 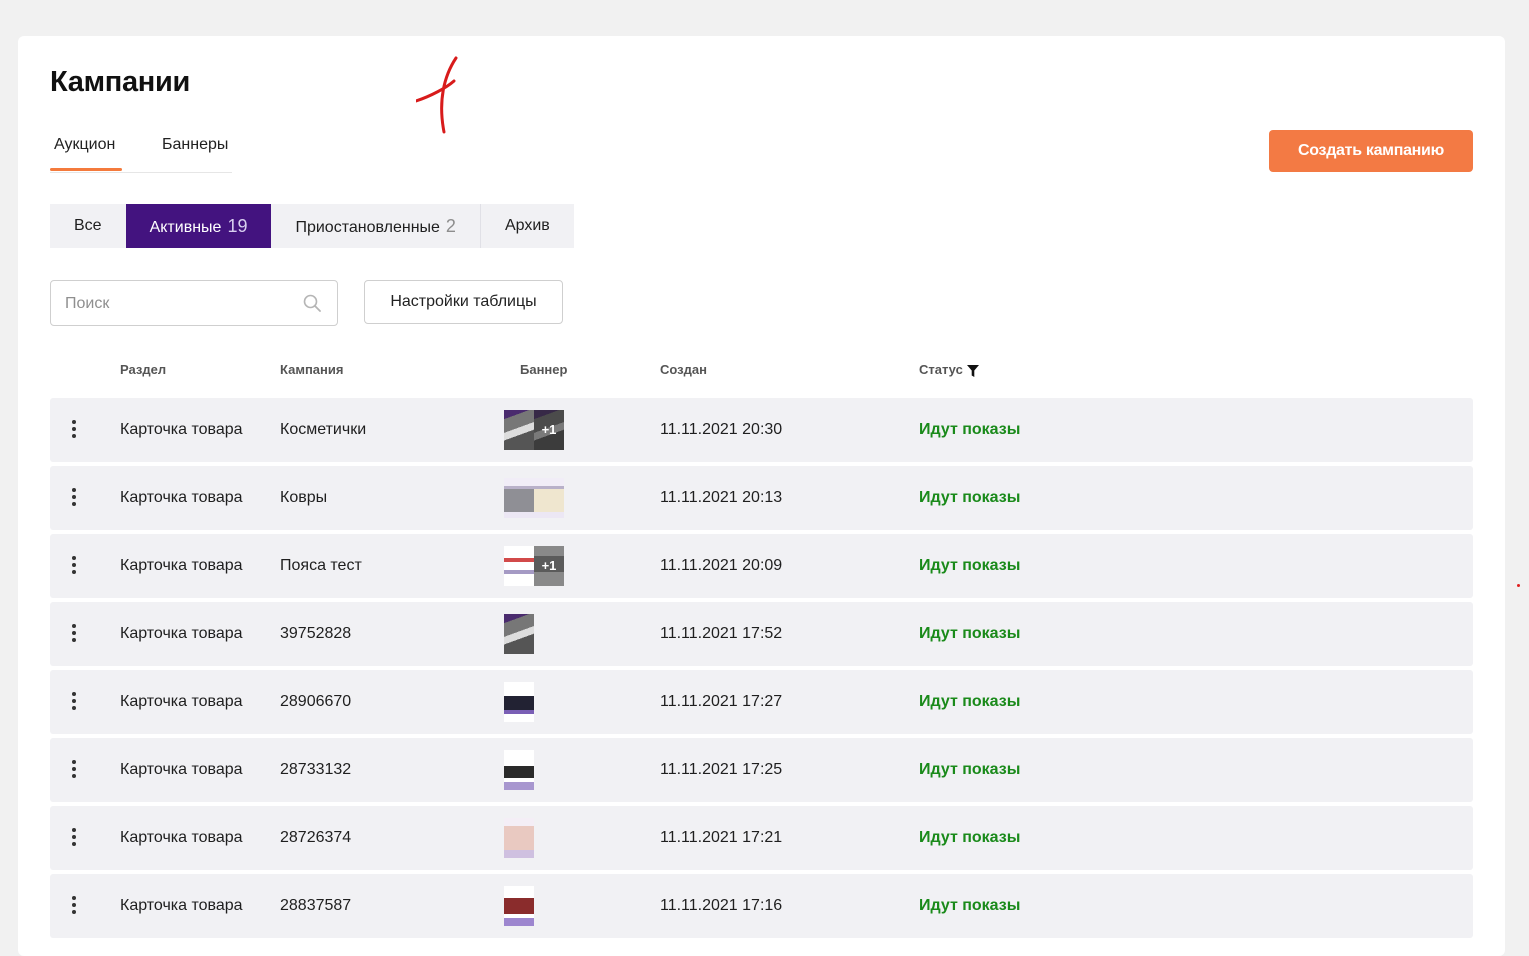 What do you see at coordinates (367, 227) in the screenshot?
I see `segment-label: Приостановленные` at bounding box center [367, 227].